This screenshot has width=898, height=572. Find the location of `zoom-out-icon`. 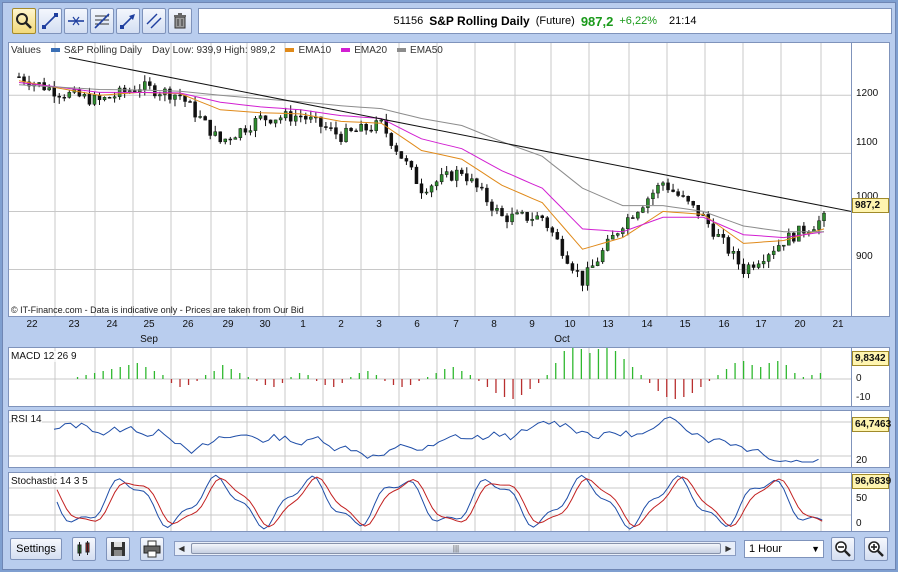

zoom-out-icon is located at coordinates (843, 549).